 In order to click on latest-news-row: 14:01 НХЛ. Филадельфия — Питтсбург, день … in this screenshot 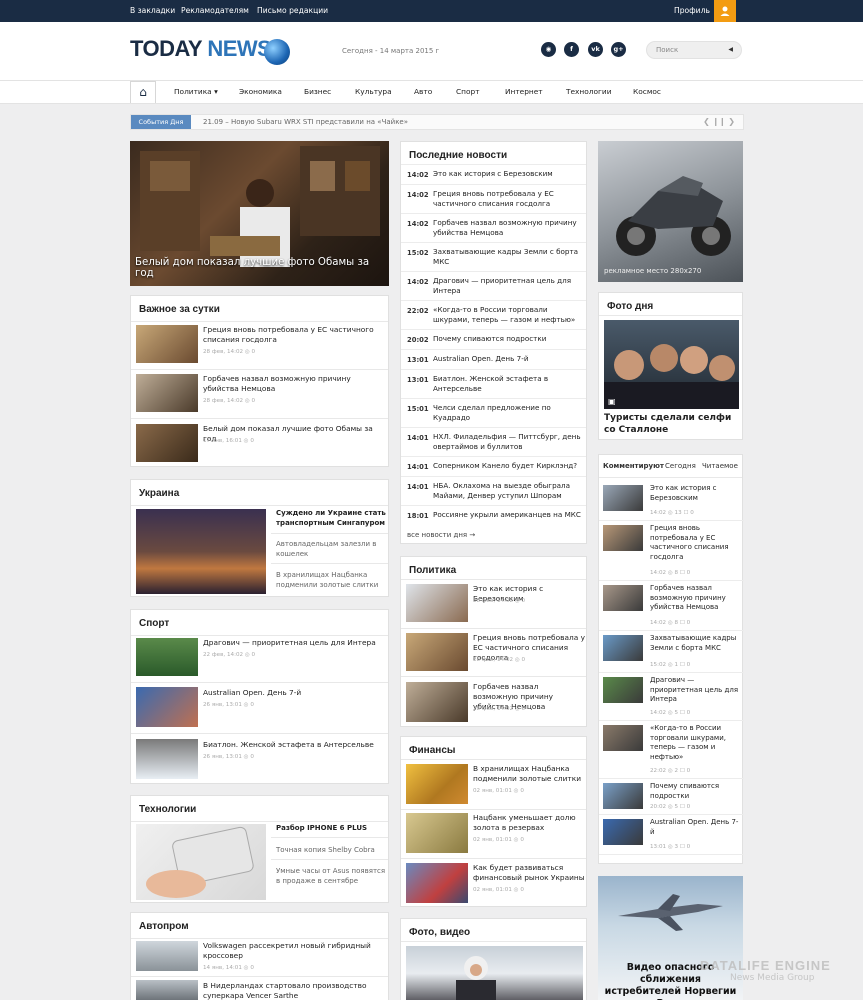, I will do `click(493, 441)`.